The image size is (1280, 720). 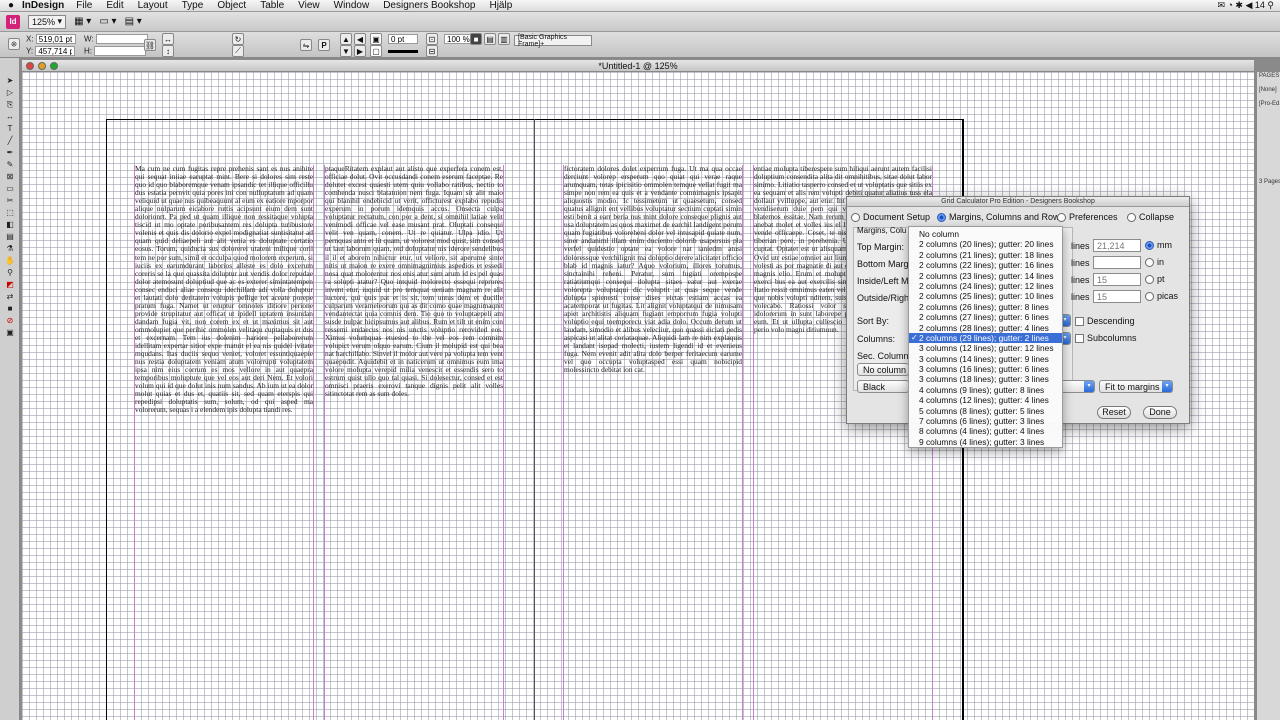 I want to click on path-type-icon: P, so click(x=324, y=45).